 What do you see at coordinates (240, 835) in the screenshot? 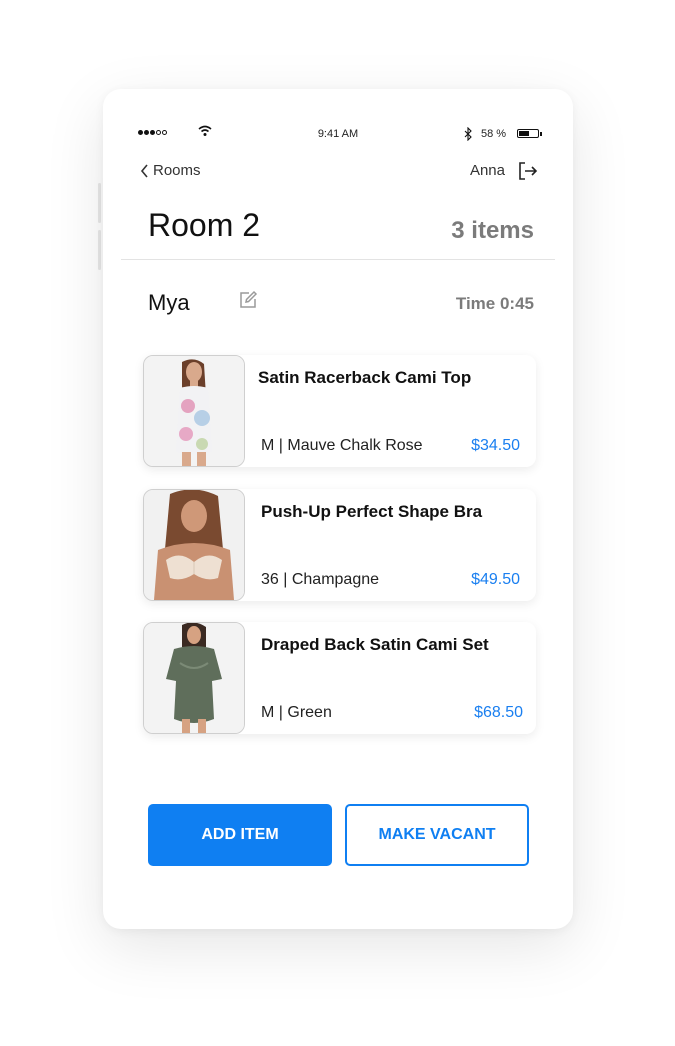
I see `add-item-button: ADD ITEM` at bounding box center [240, 835].